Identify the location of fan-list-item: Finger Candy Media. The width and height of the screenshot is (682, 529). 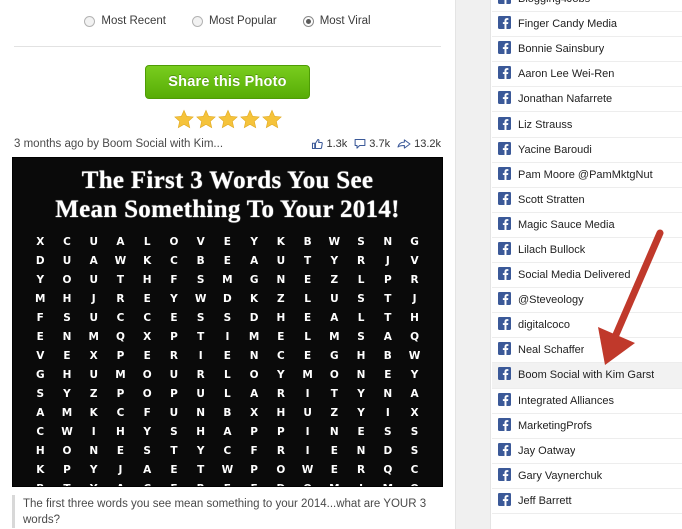
(587, 25).